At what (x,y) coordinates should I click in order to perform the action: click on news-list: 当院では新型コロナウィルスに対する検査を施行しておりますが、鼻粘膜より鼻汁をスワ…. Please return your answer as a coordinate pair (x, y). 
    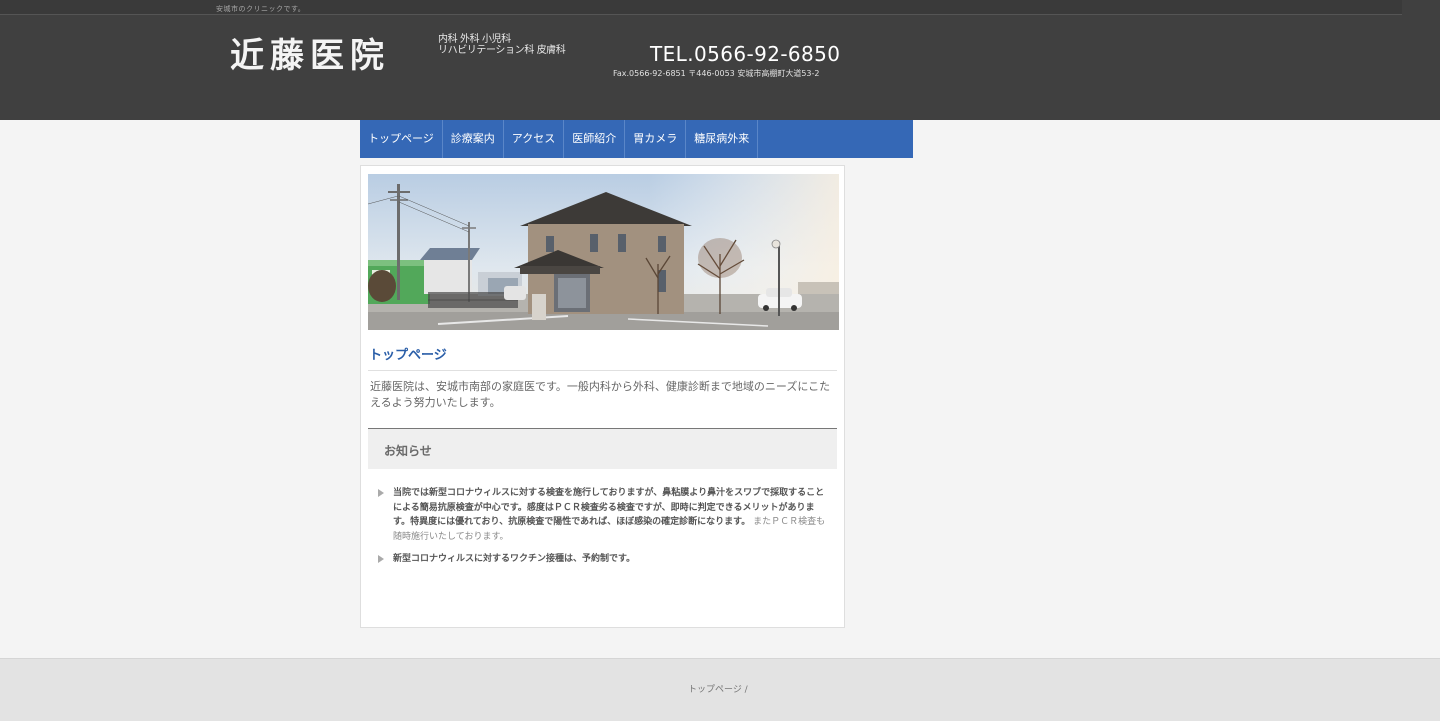
    Looking at the image, I should click on (603, 530).